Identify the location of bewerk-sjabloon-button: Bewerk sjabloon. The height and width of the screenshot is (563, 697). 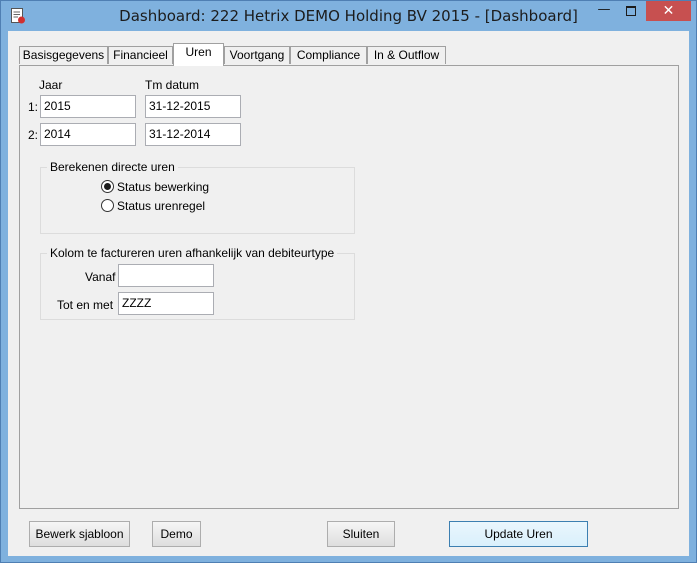
(79, 534).